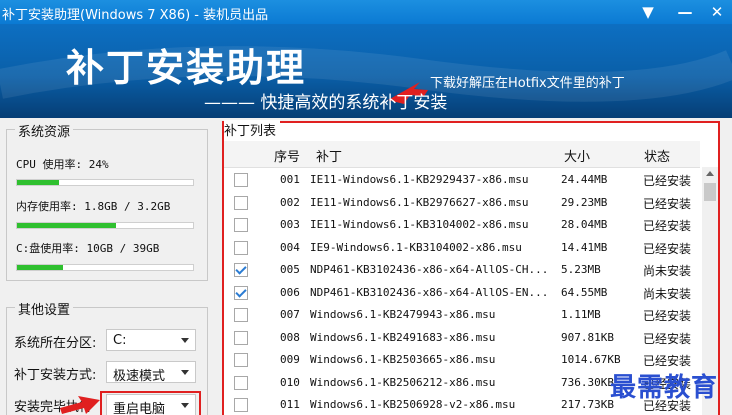 The width and height of the screenshot is (732, 415). What do you see at coordinates (135, 15) in the screenshot?
I see `window-title: 补丁安装助理(Windows 7 X86) - 装机员出品` at bounding box center [135, 15].